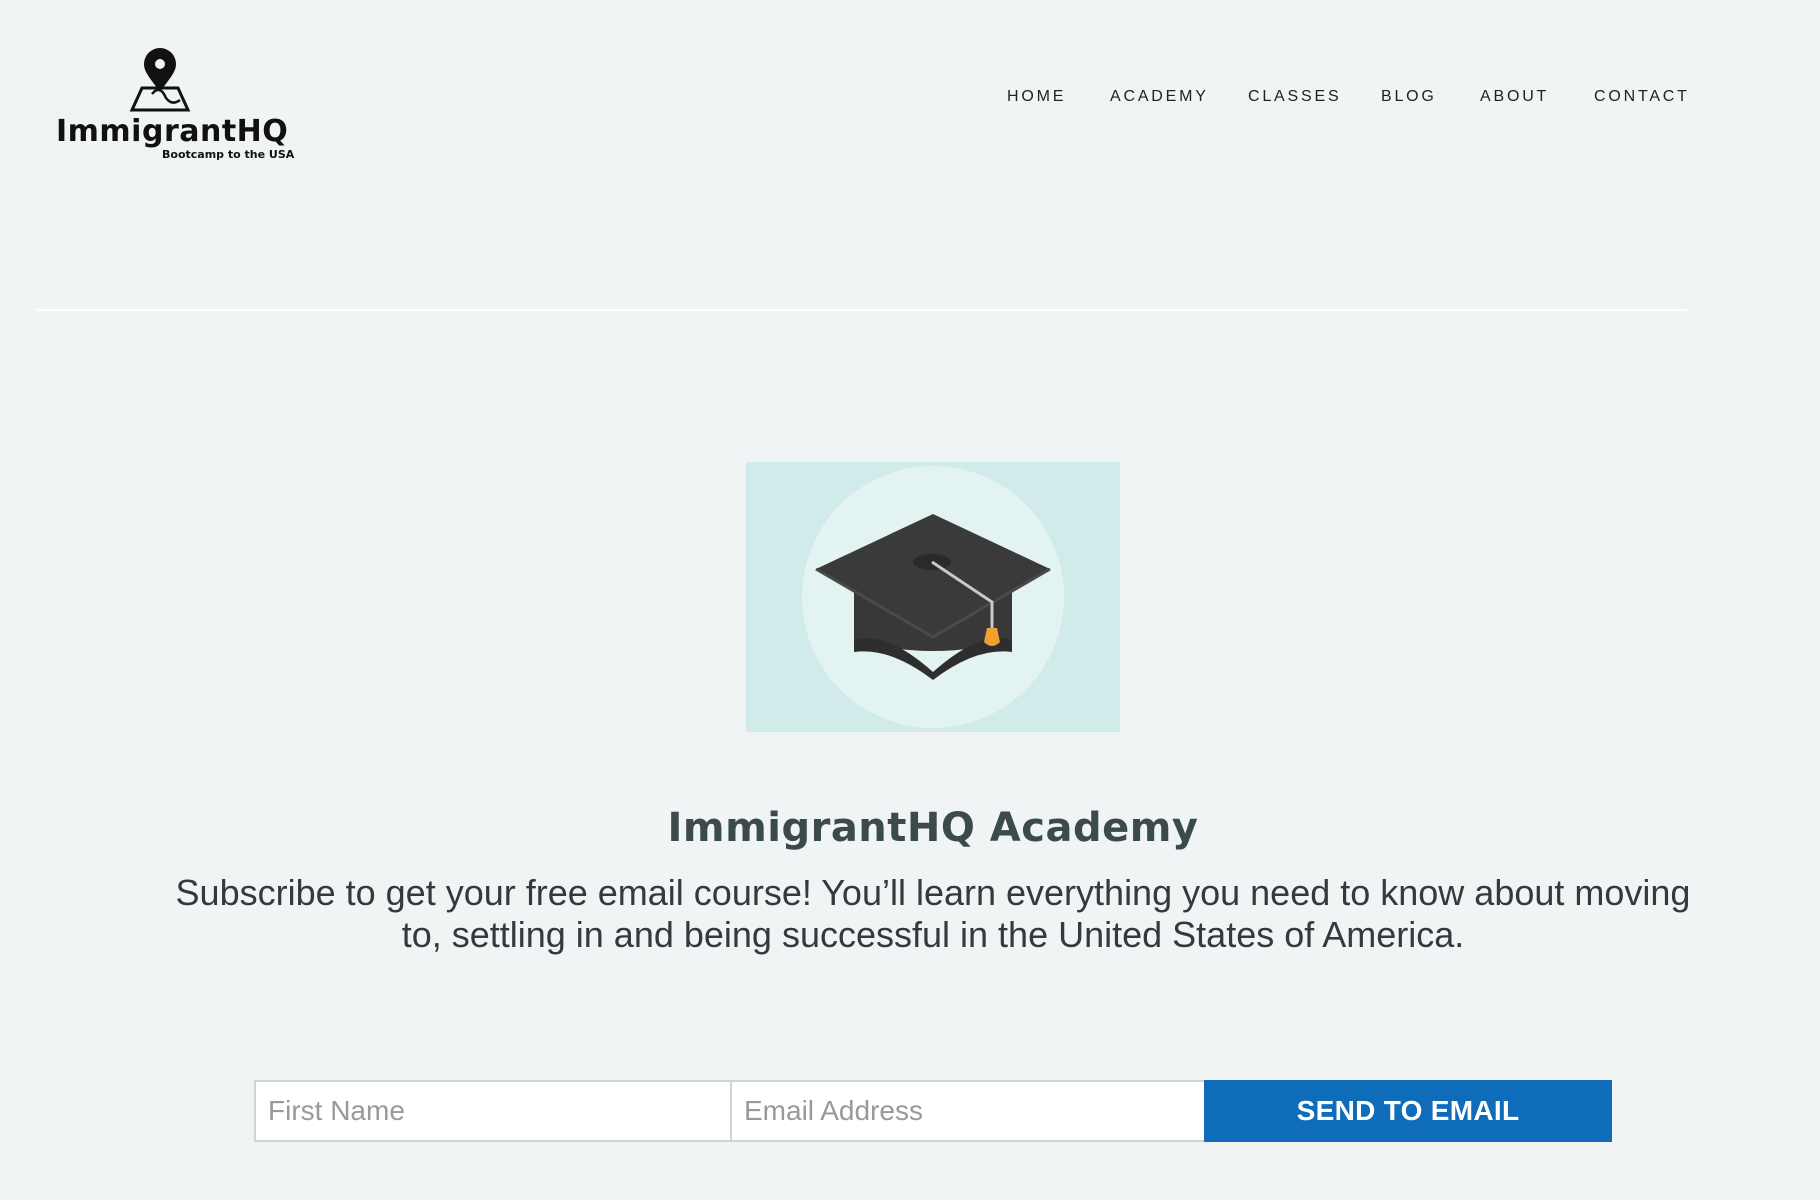 Image resolution: width=1820 pixels, height=1200 pixels. Describe the element at coordinates (176, 108) in the screenshot. I see `site-logo: ImmigrantHQ Bootcamp to the USA` at that location.